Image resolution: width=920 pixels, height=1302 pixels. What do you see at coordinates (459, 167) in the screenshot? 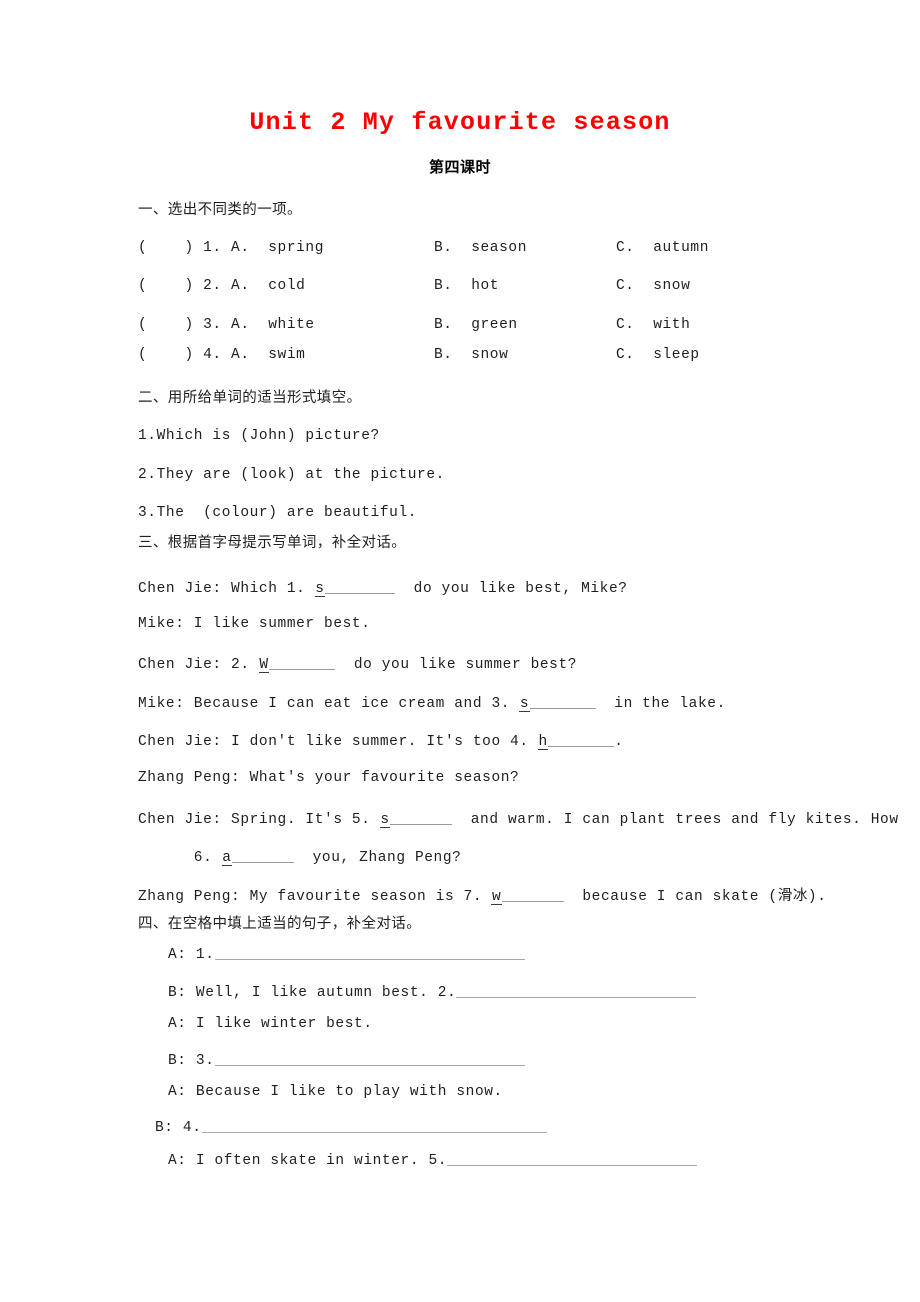
I see `page-subtitle: 第四课时` at bounding box center [459, 167].